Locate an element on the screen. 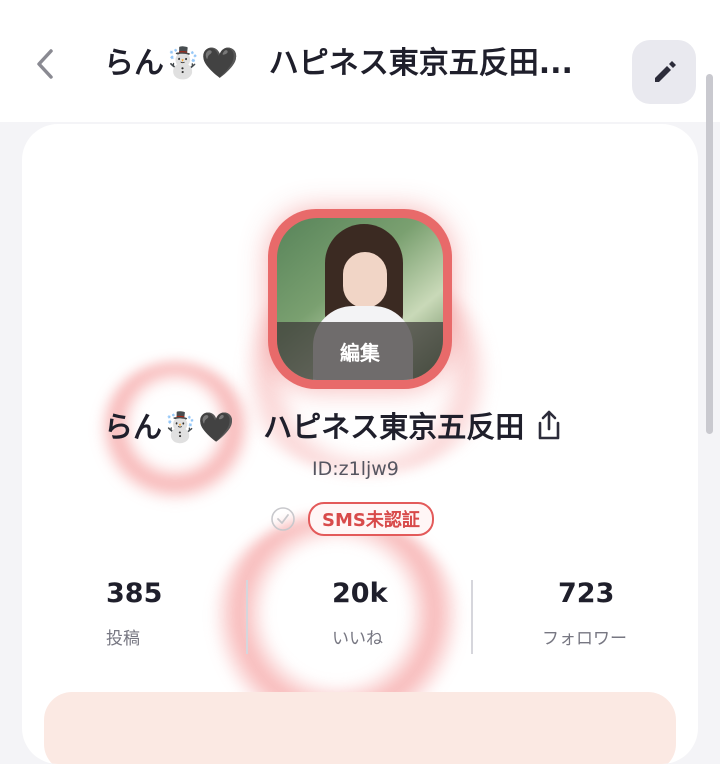 The image size is (720, 764). scrollbar is located at coordinates (709, 254).